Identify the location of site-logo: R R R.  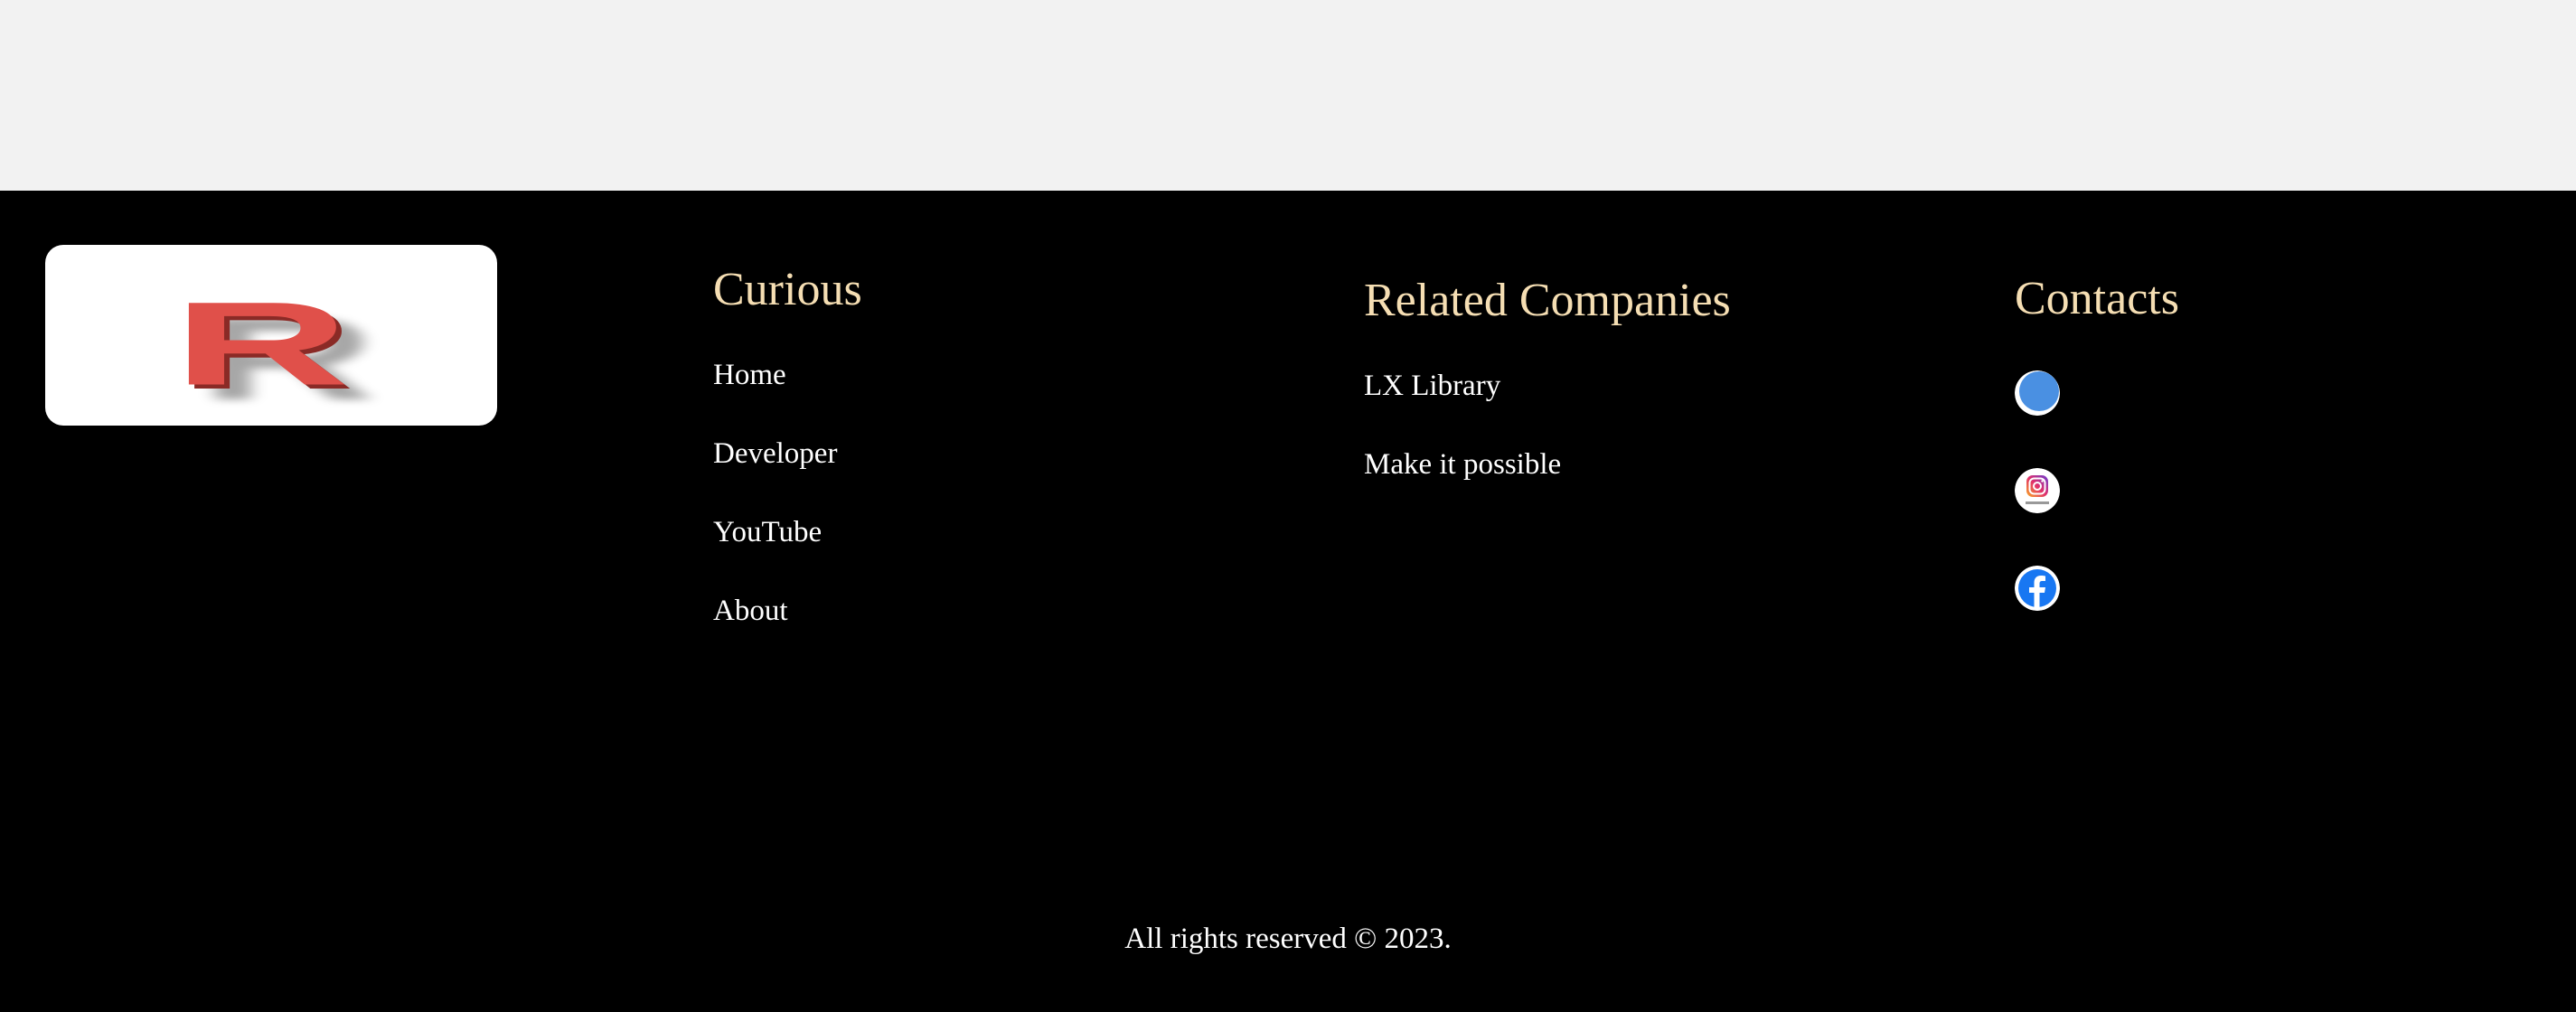
(271, 336).